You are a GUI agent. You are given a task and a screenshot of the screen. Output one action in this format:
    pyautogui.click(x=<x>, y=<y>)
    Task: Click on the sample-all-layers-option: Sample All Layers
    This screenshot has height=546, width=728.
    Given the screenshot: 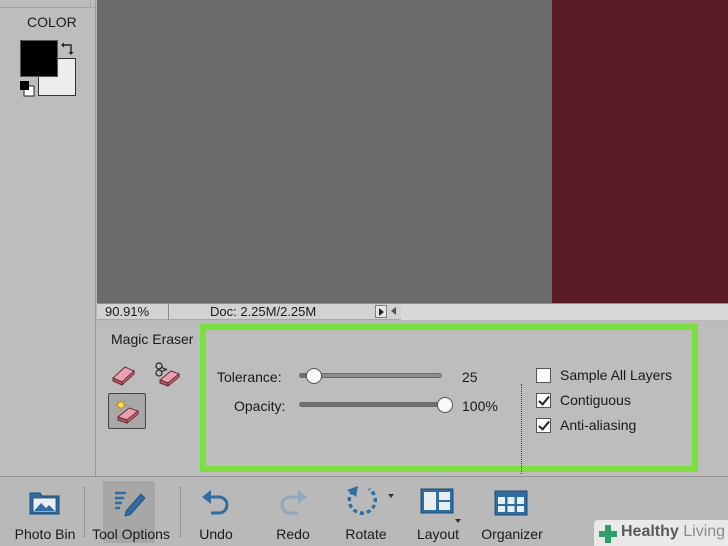 What is the action you would take?
    pyautogui.click(x=604, y=375)
    